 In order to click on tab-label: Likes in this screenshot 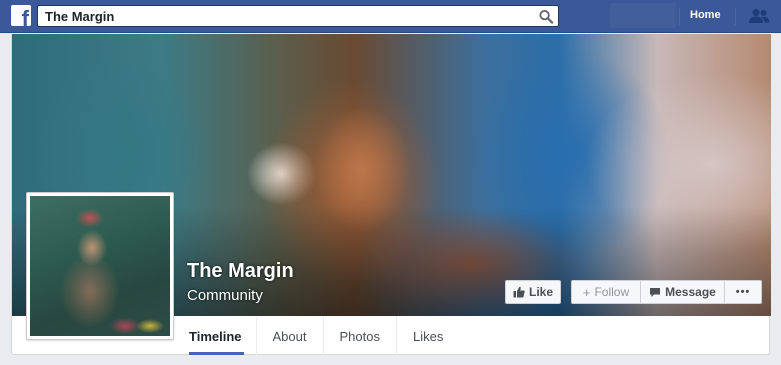, I will do `click(428, 336)`.